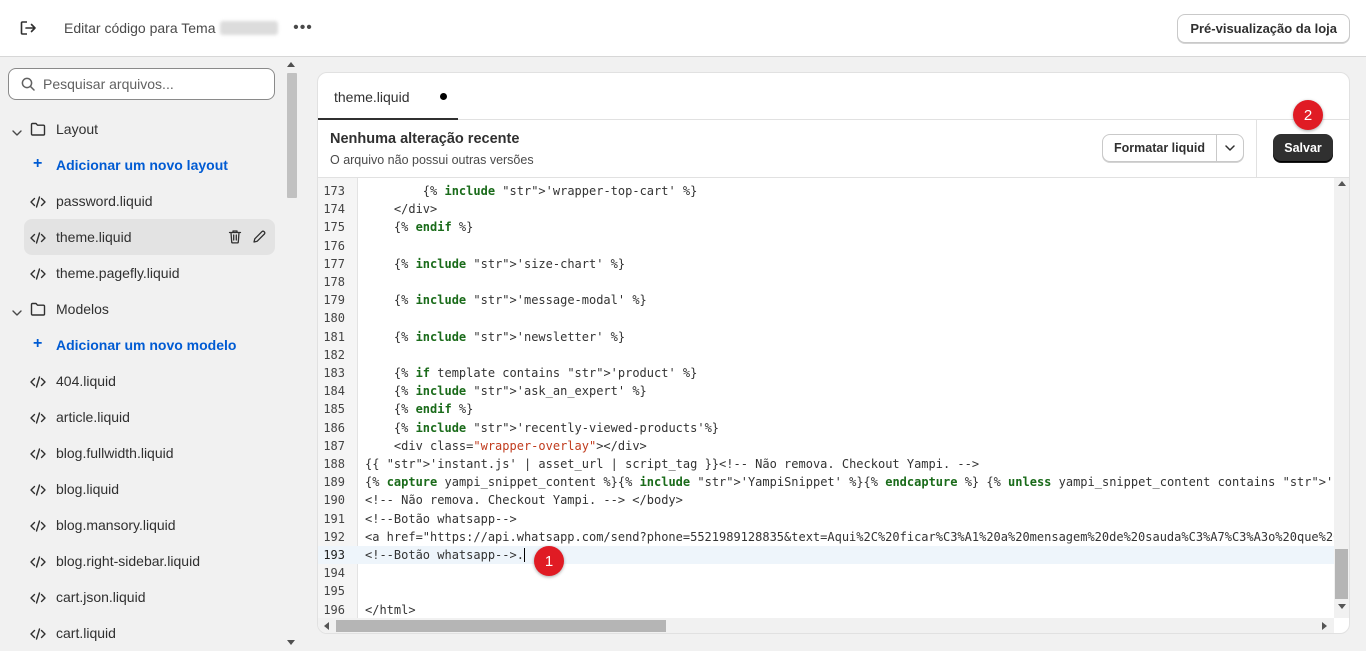  I want to click on file-item: cart.liquid, so click(142, 633).